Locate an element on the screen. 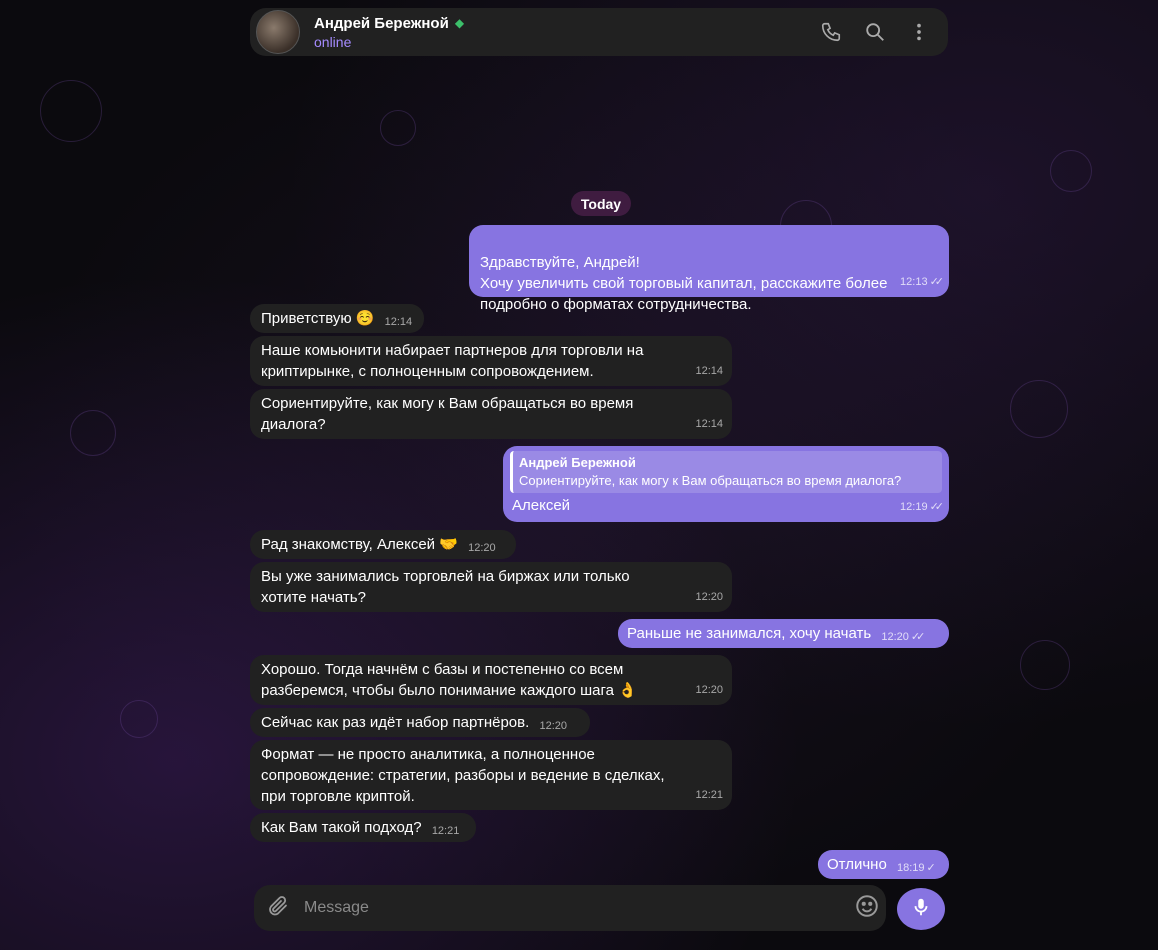 The height and width of the screenshot is (950, 1158). voice-record-button is located at coordinates (921, 909).